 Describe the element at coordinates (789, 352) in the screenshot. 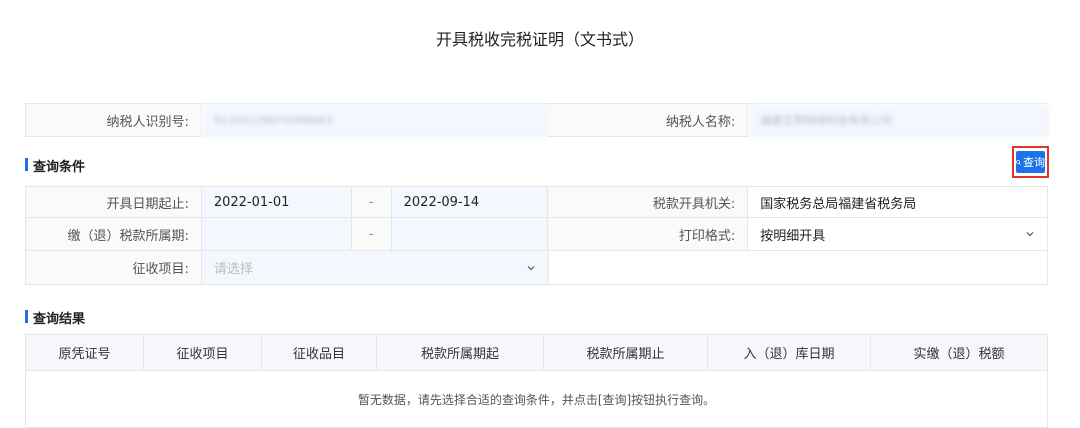

I see `column-header-storage-date: 入（退）库日期` at that location.